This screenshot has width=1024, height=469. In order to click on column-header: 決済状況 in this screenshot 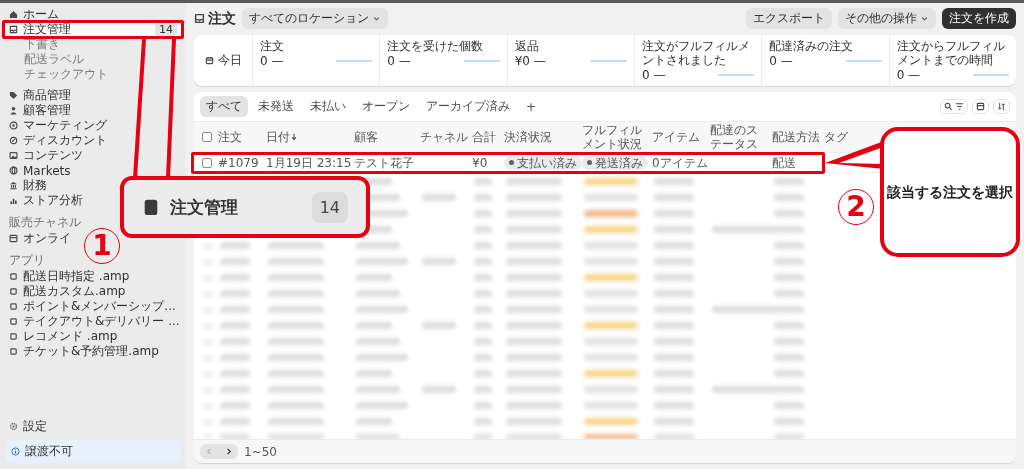, I will do `click(541, 137)`.